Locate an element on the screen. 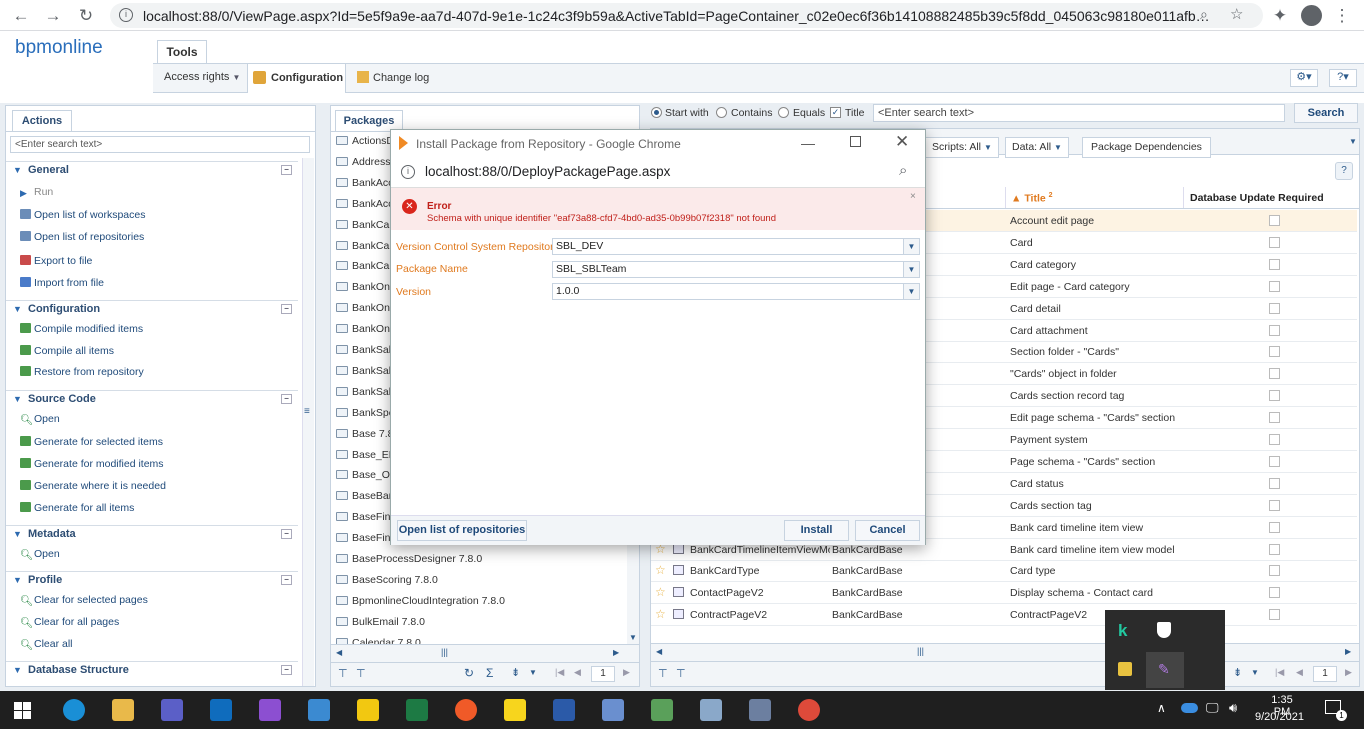 The height and width of the screenshot is (729, 1364). grid-help-icon: ? is located at coordinates (1344, 171).